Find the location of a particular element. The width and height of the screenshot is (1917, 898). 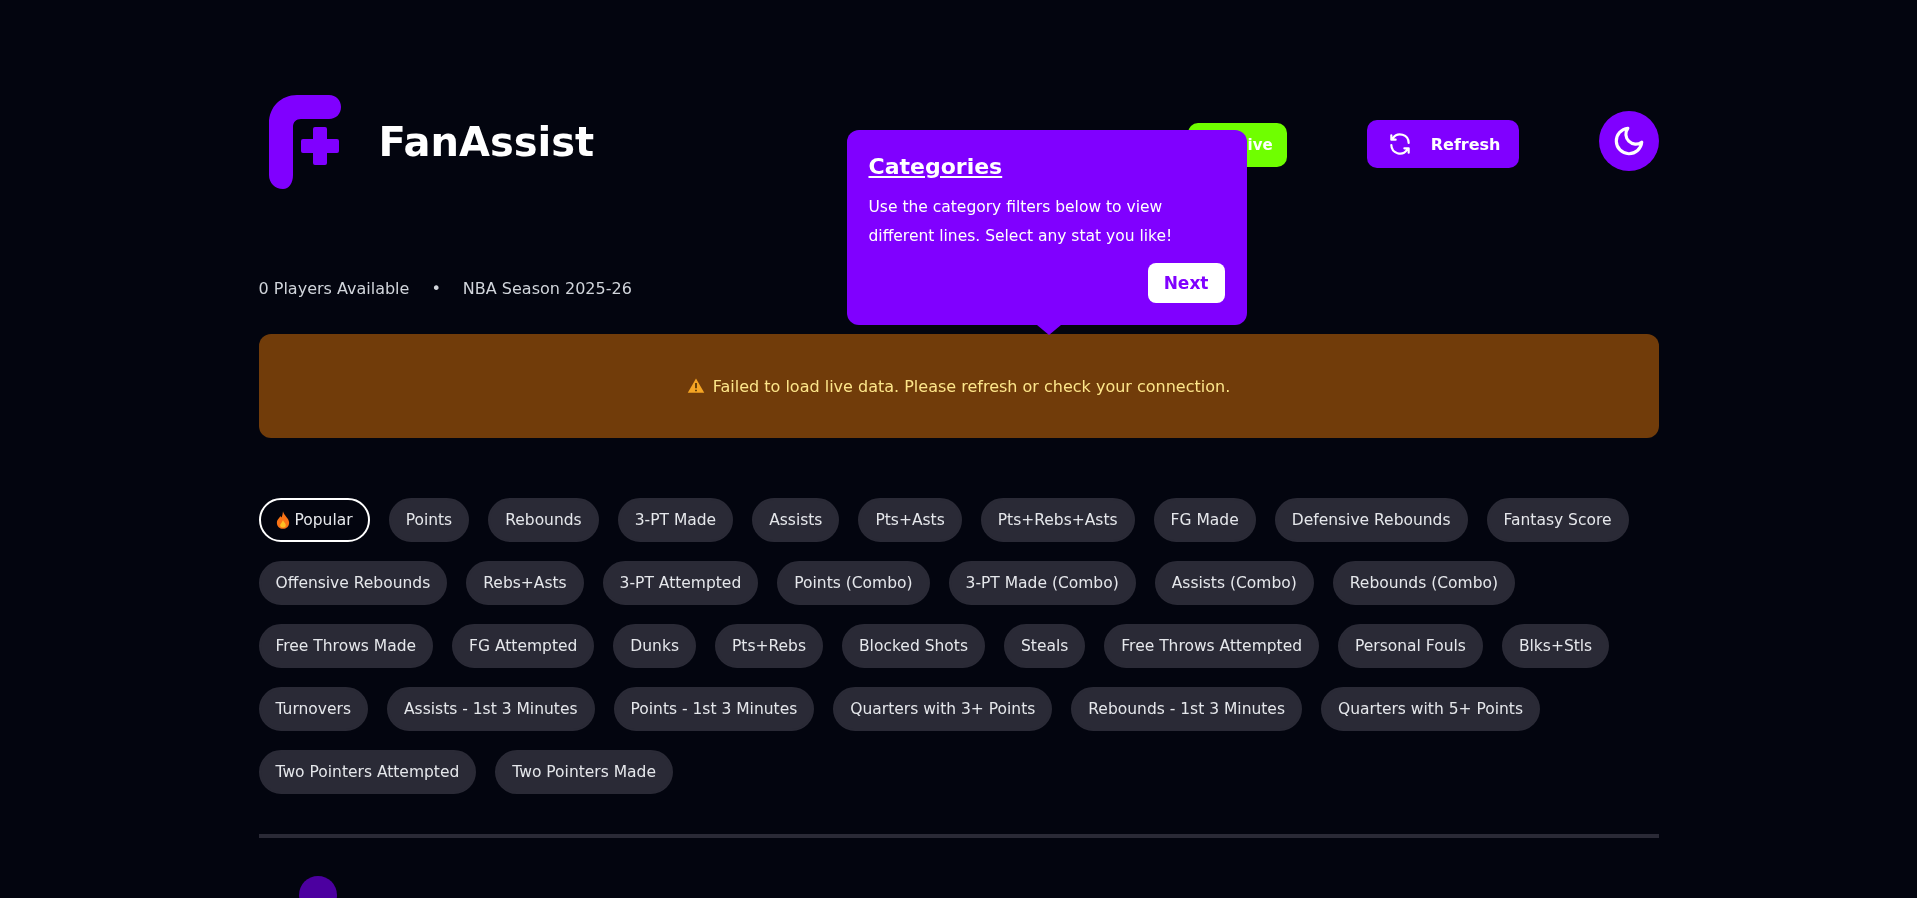

tooltip-title: Categories is located at coordinates (936, 166).